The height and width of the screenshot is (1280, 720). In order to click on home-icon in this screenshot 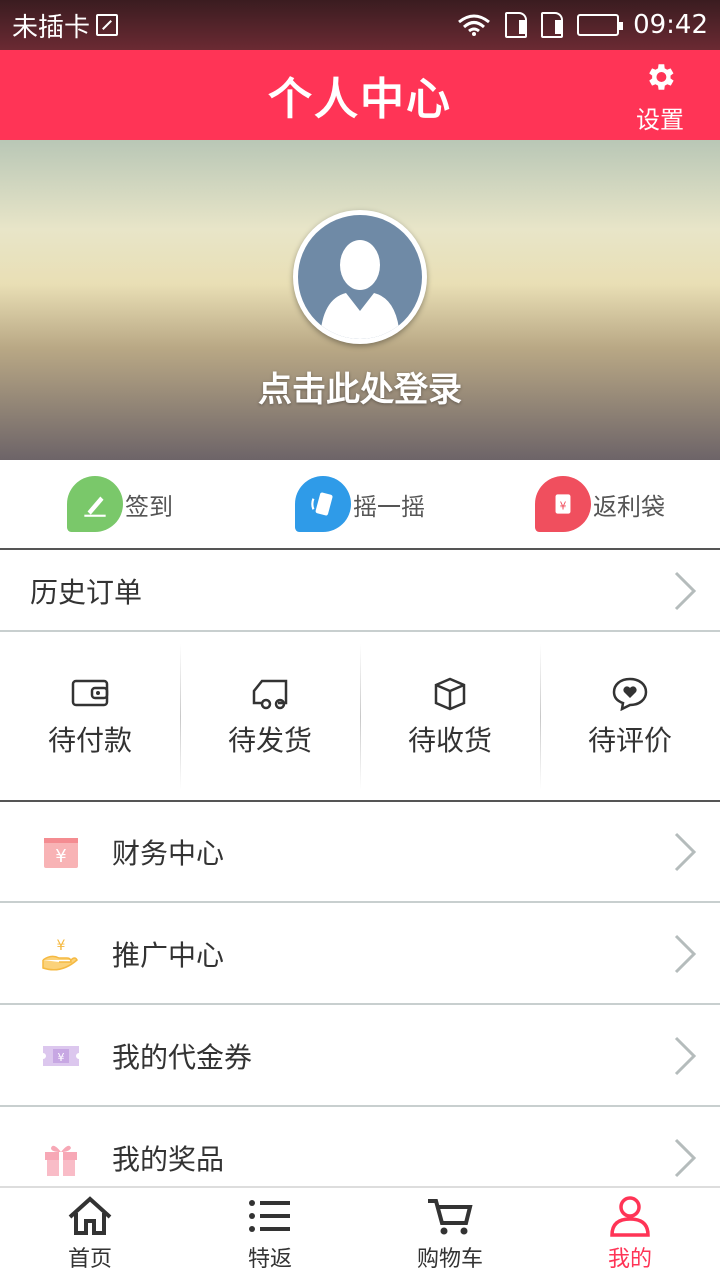, I will do `click(90, 1215)`.